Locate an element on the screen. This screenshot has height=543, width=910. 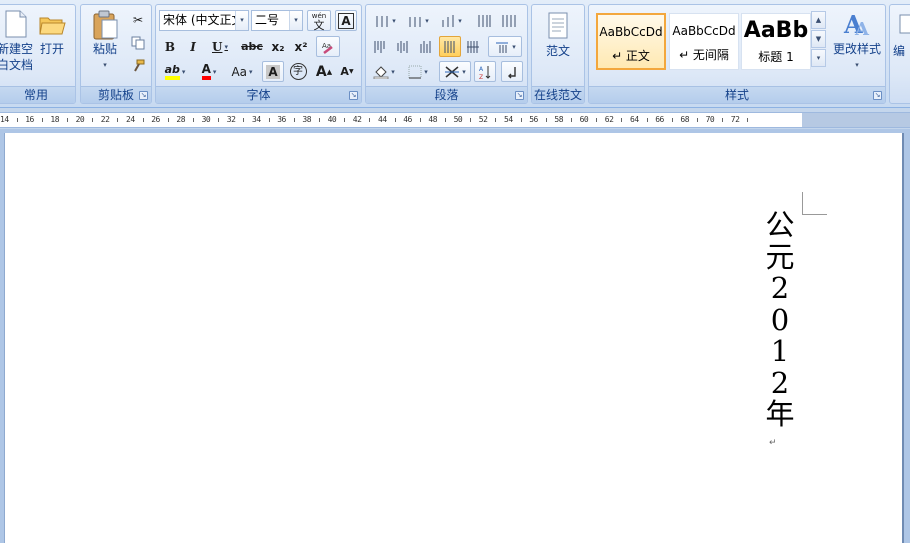
numbering-dropdown-icon: ▾ is located at coordinates (427, 21).